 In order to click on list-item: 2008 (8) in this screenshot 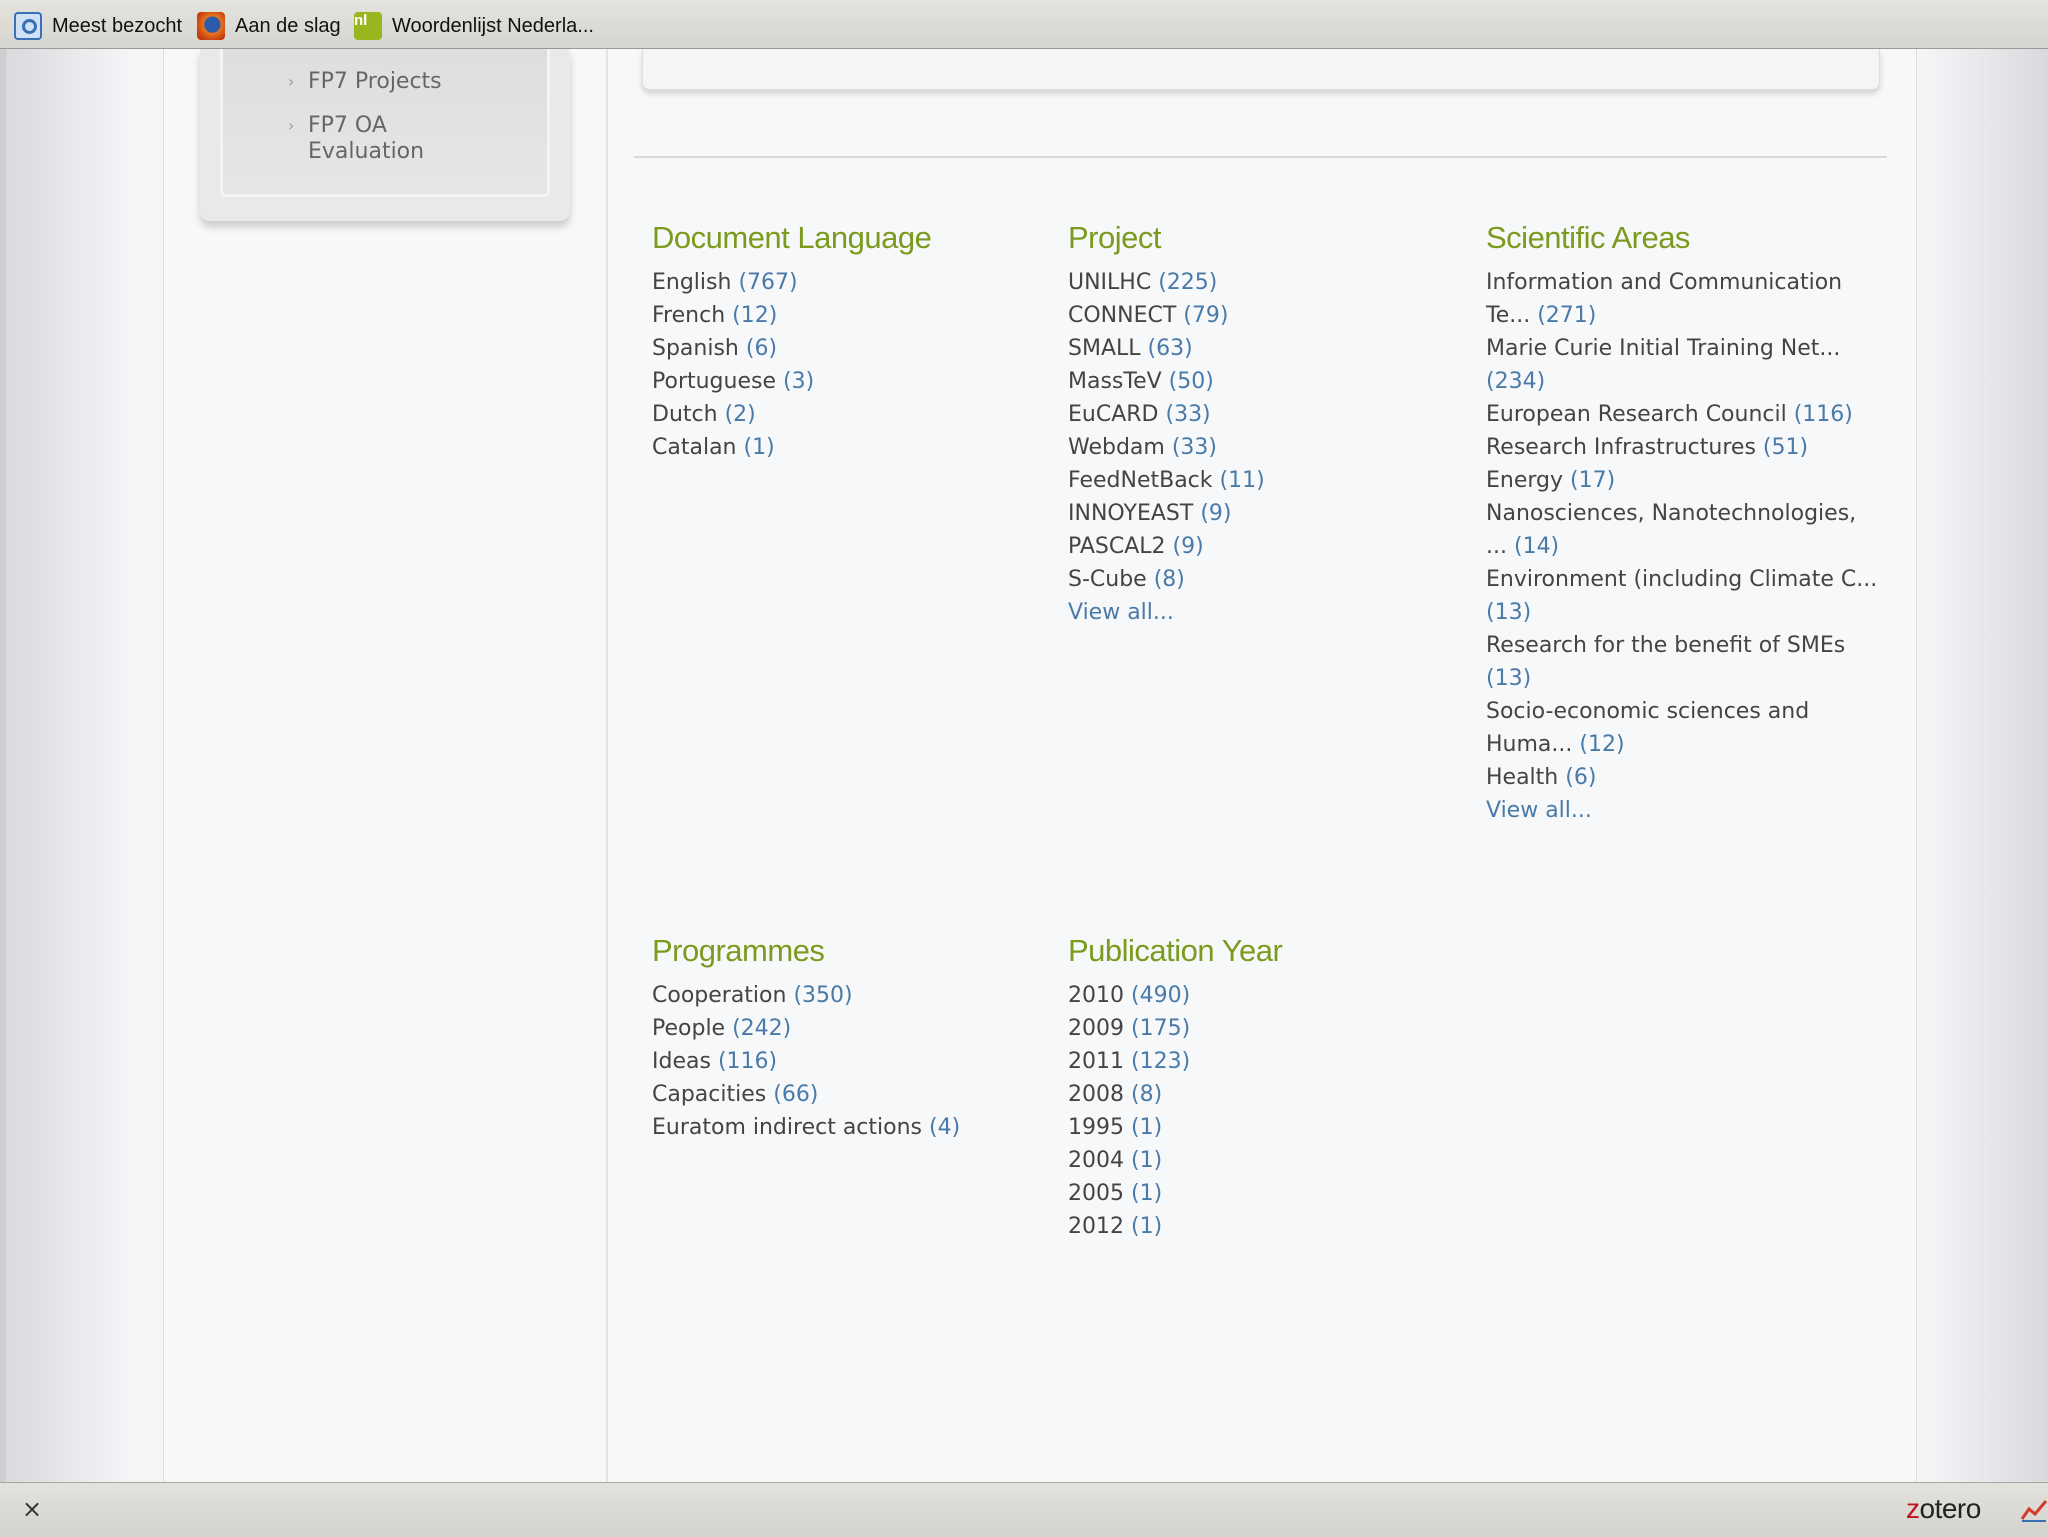, I will do `click(1258, 1094)`.